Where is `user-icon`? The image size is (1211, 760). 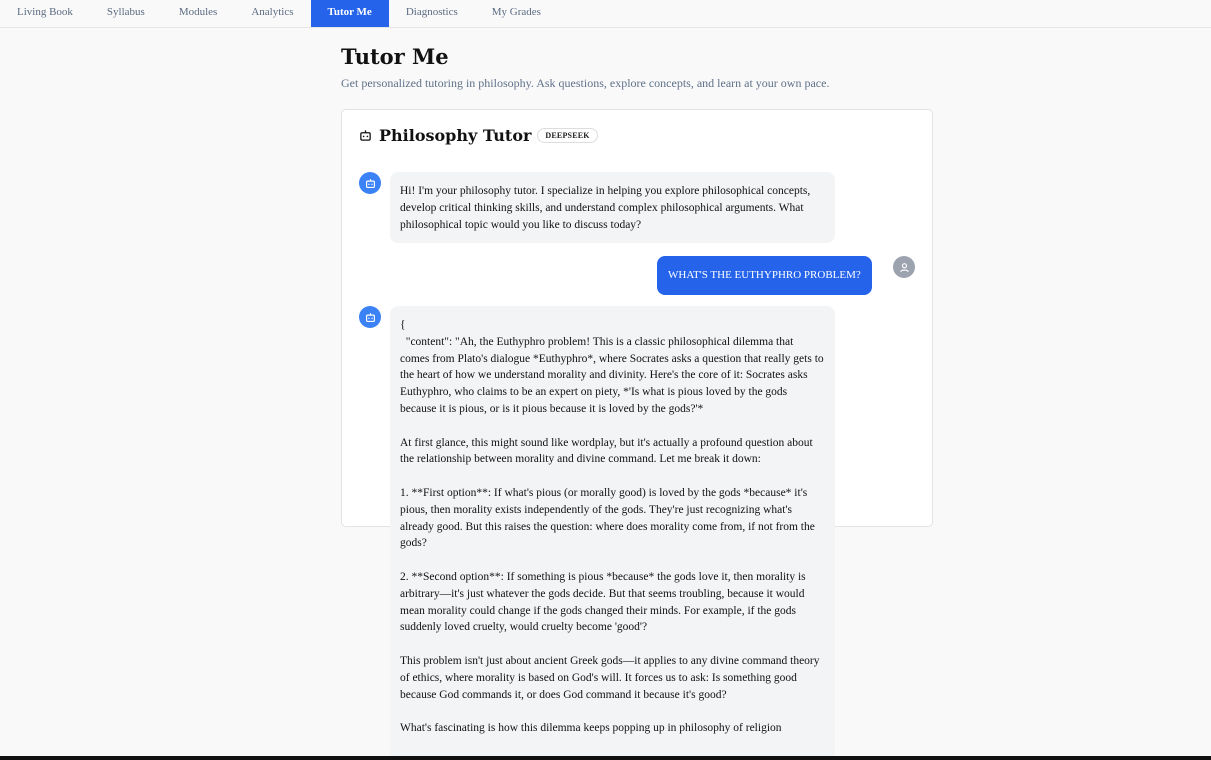 user-icon is located at coordinates (904, 267).